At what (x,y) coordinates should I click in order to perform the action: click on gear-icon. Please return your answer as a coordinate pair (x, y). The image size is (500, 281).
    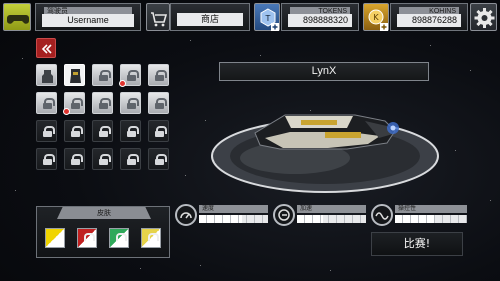
    Looking at the image, I should click on (484, 18).